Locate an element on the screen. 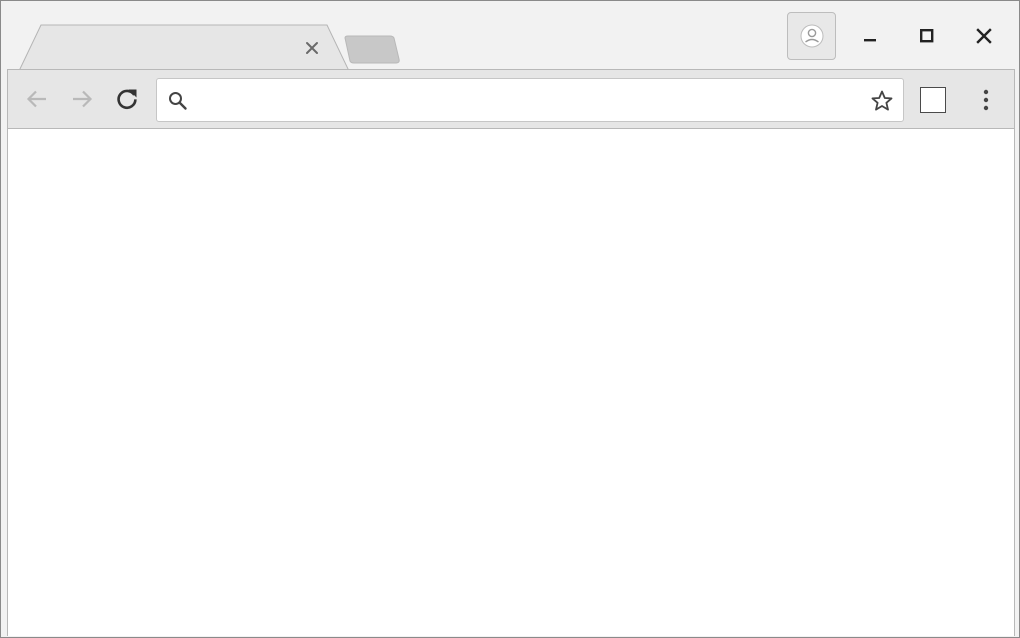  maximize-icon is located at coordinates (927, 36).